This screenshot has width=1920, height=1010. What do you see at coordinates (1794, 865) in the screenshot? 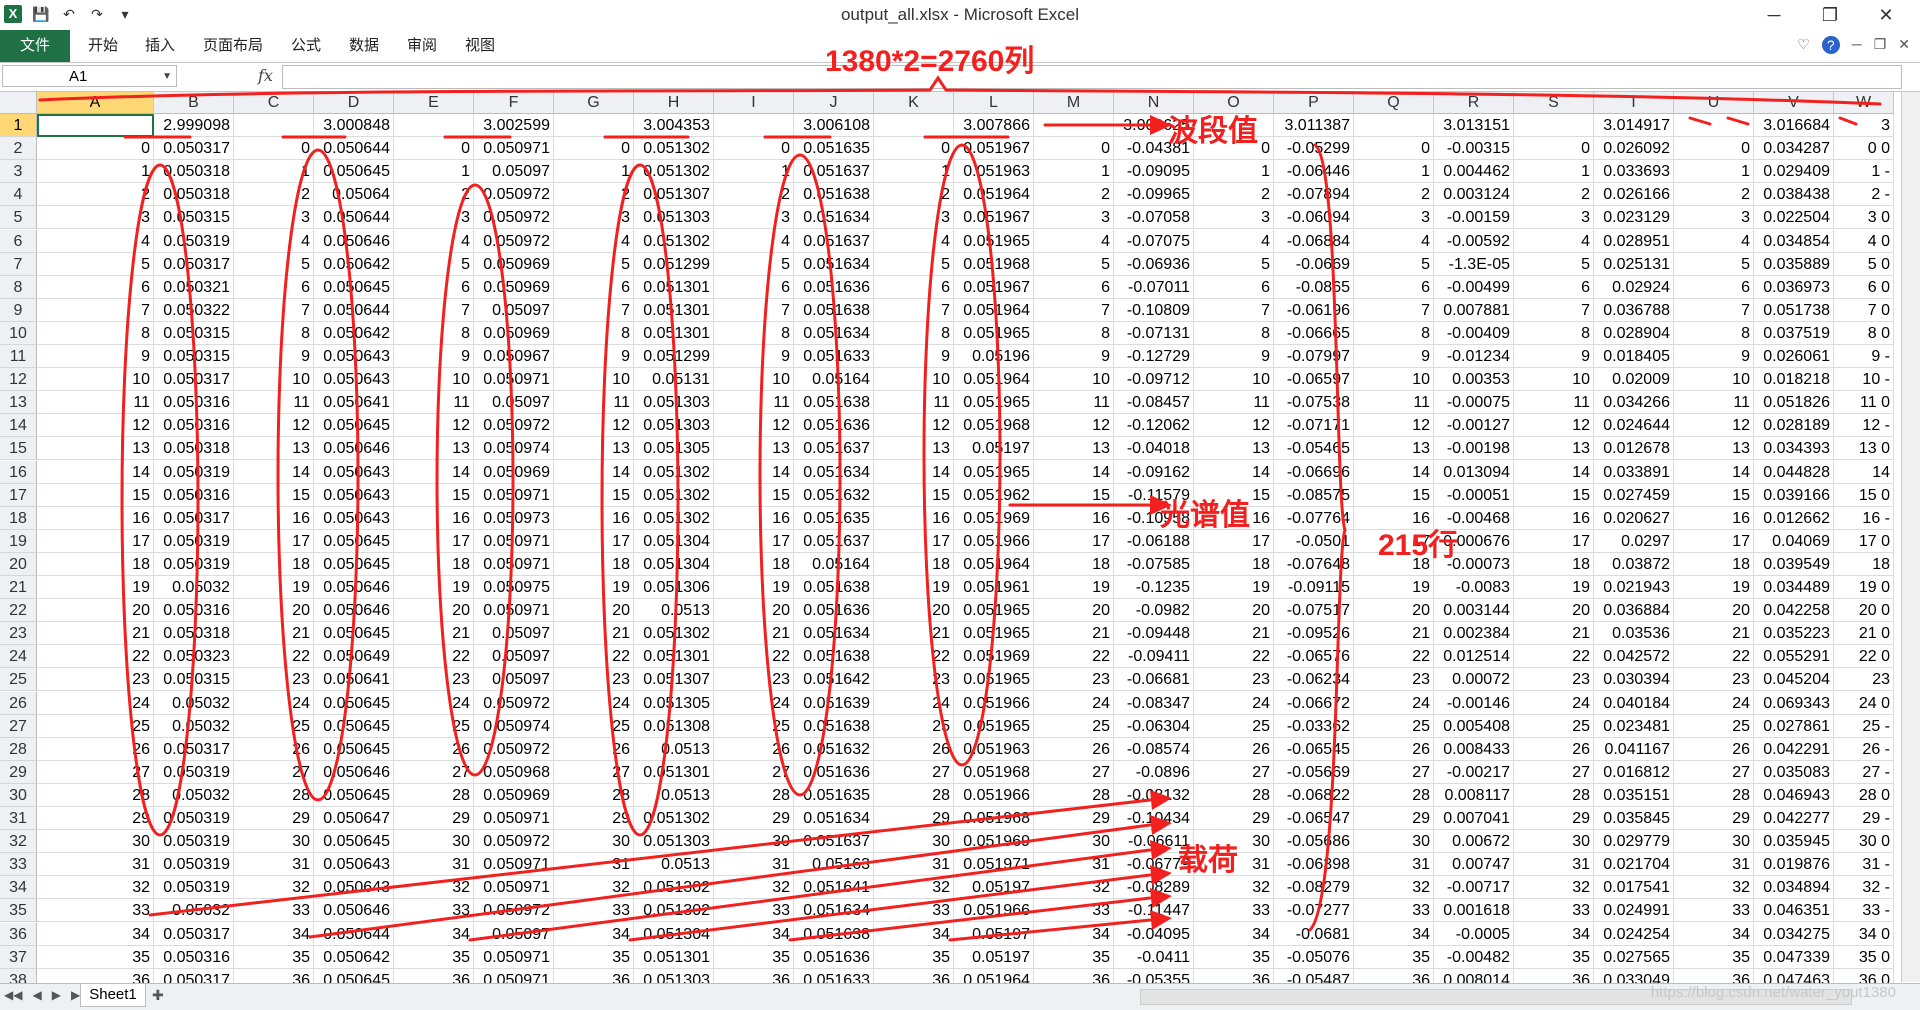
I see `cell-V33: 0.019876` at bounding box center [1794, 865].